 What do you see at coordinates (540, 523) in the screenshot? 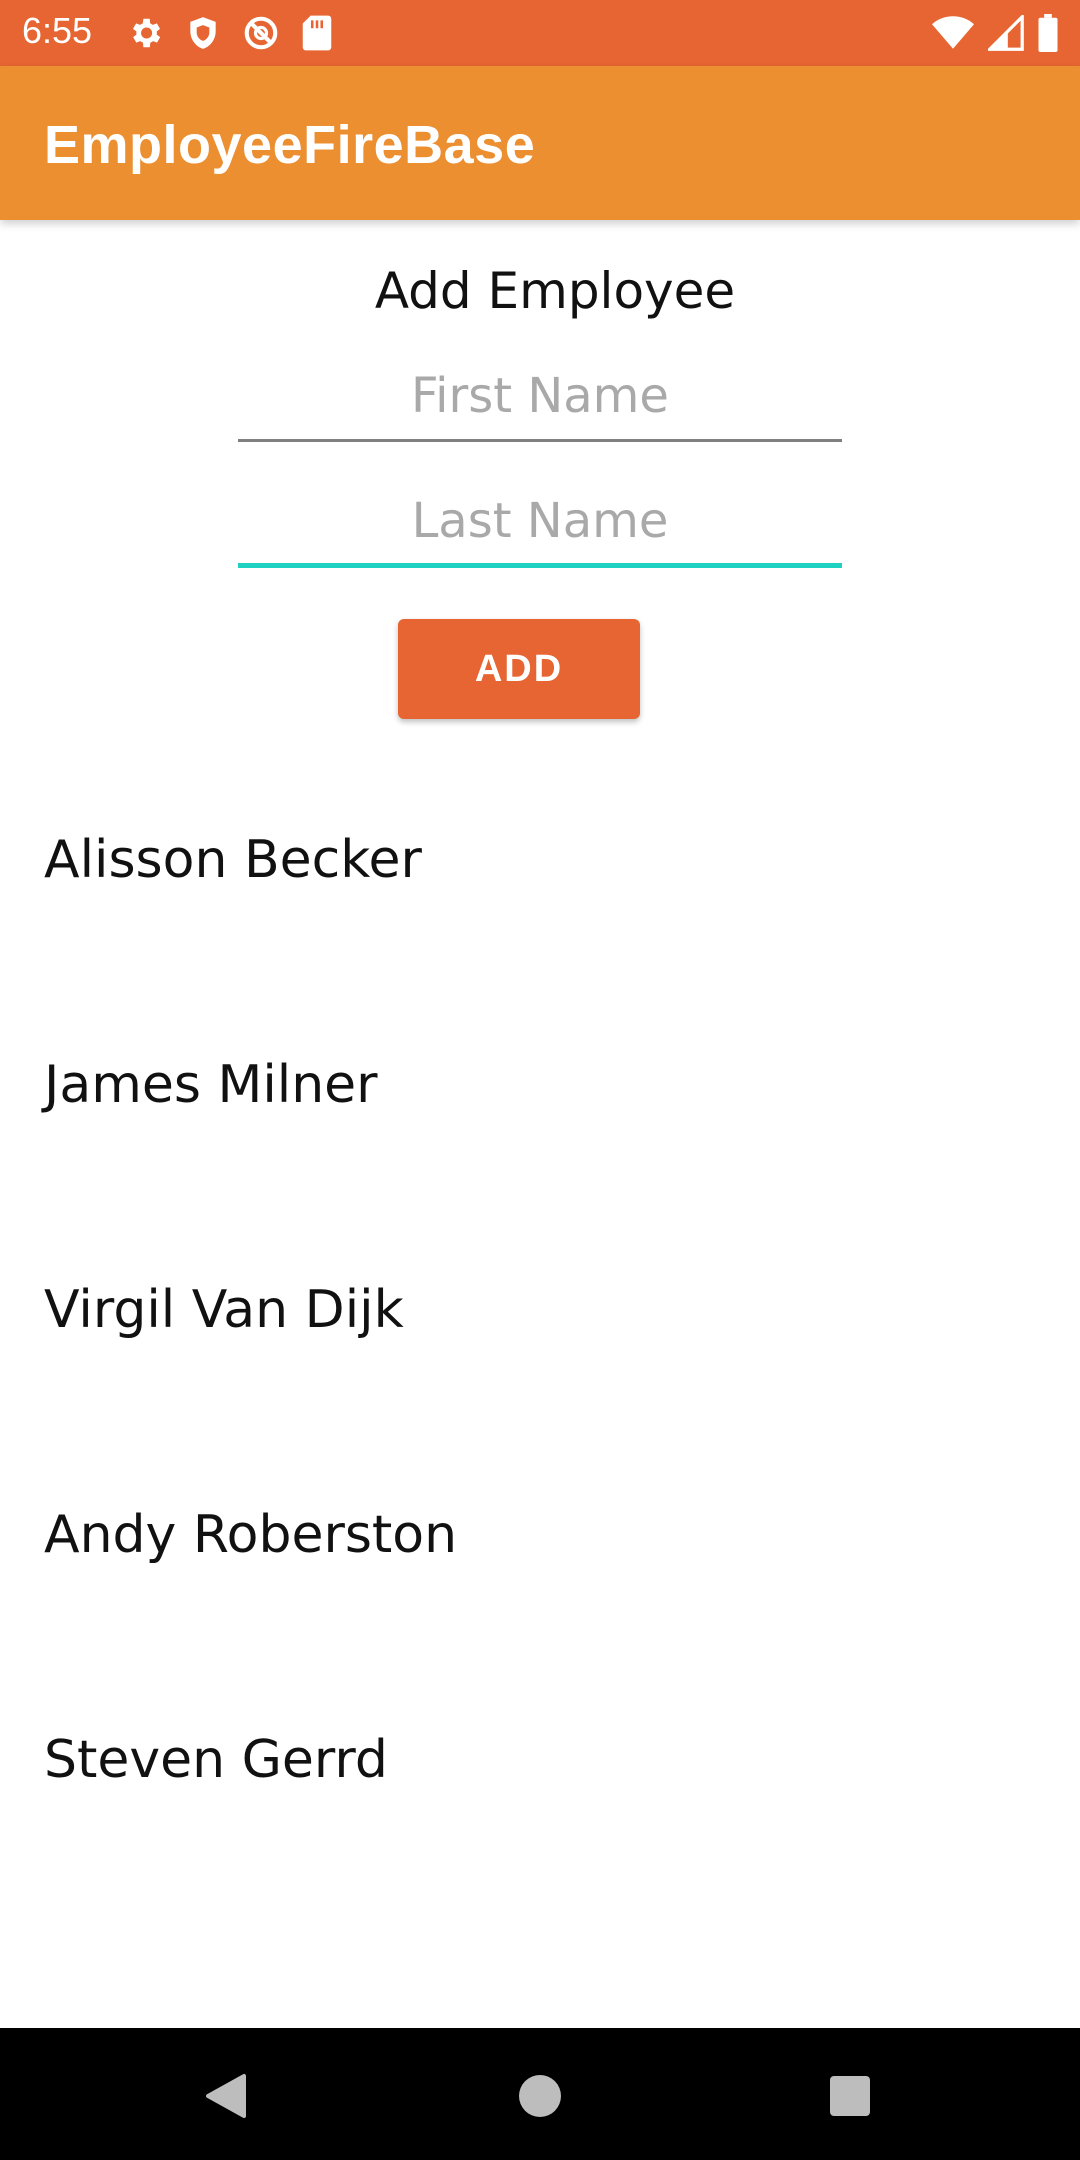
I see `last-name-input` at bounding box center [540, 523].